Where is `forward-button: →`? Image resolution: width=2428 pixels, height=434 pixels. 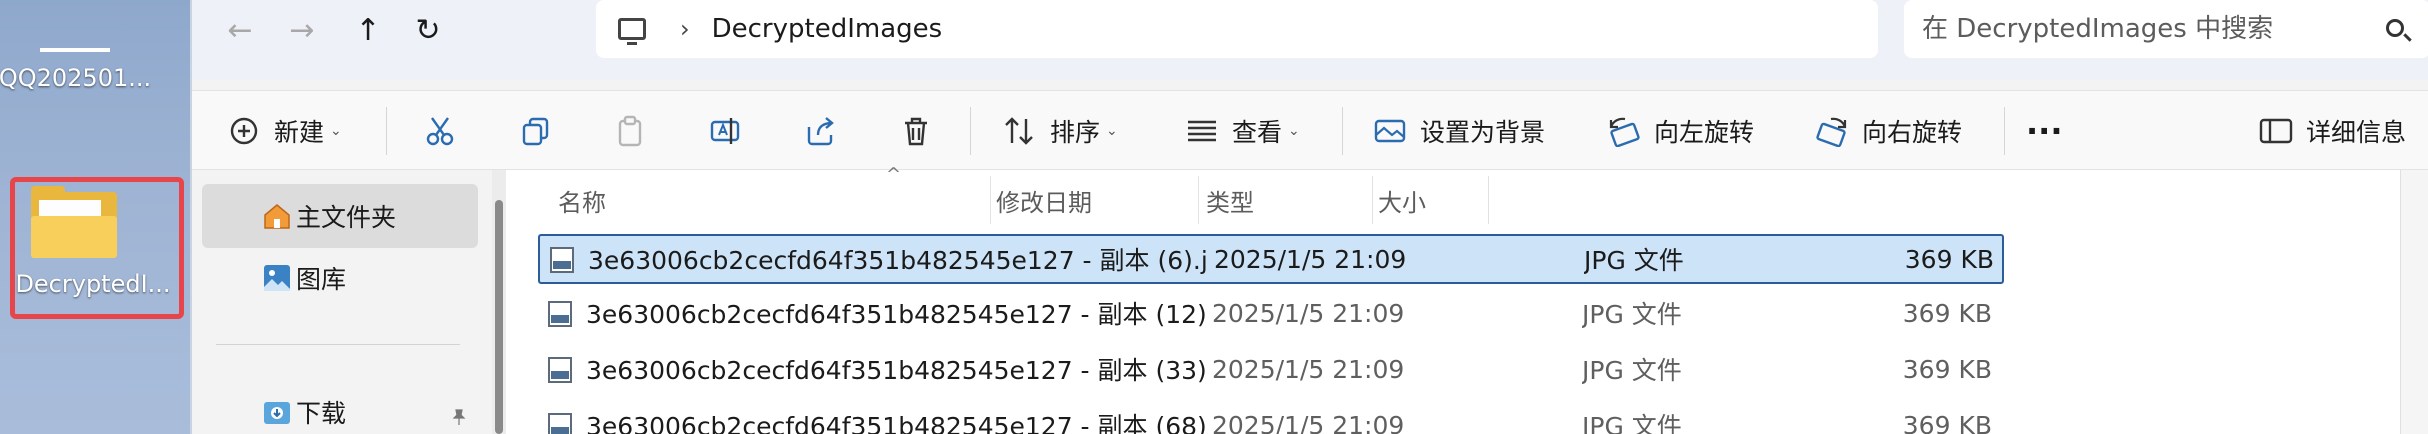
forward-button: → is located at coordinates (302, 30).